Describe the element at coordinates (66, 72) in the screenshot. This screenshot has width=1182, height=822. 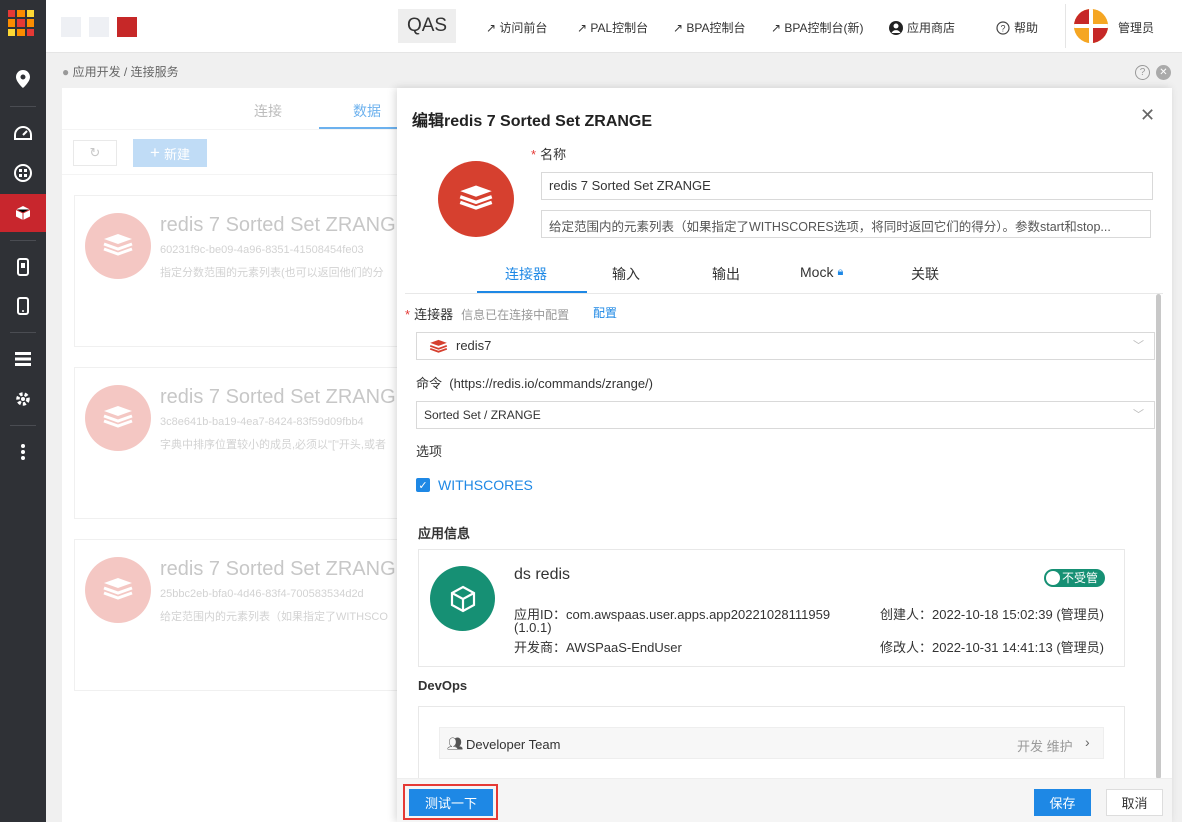
I see `location-pin-icon: ●` at that location.